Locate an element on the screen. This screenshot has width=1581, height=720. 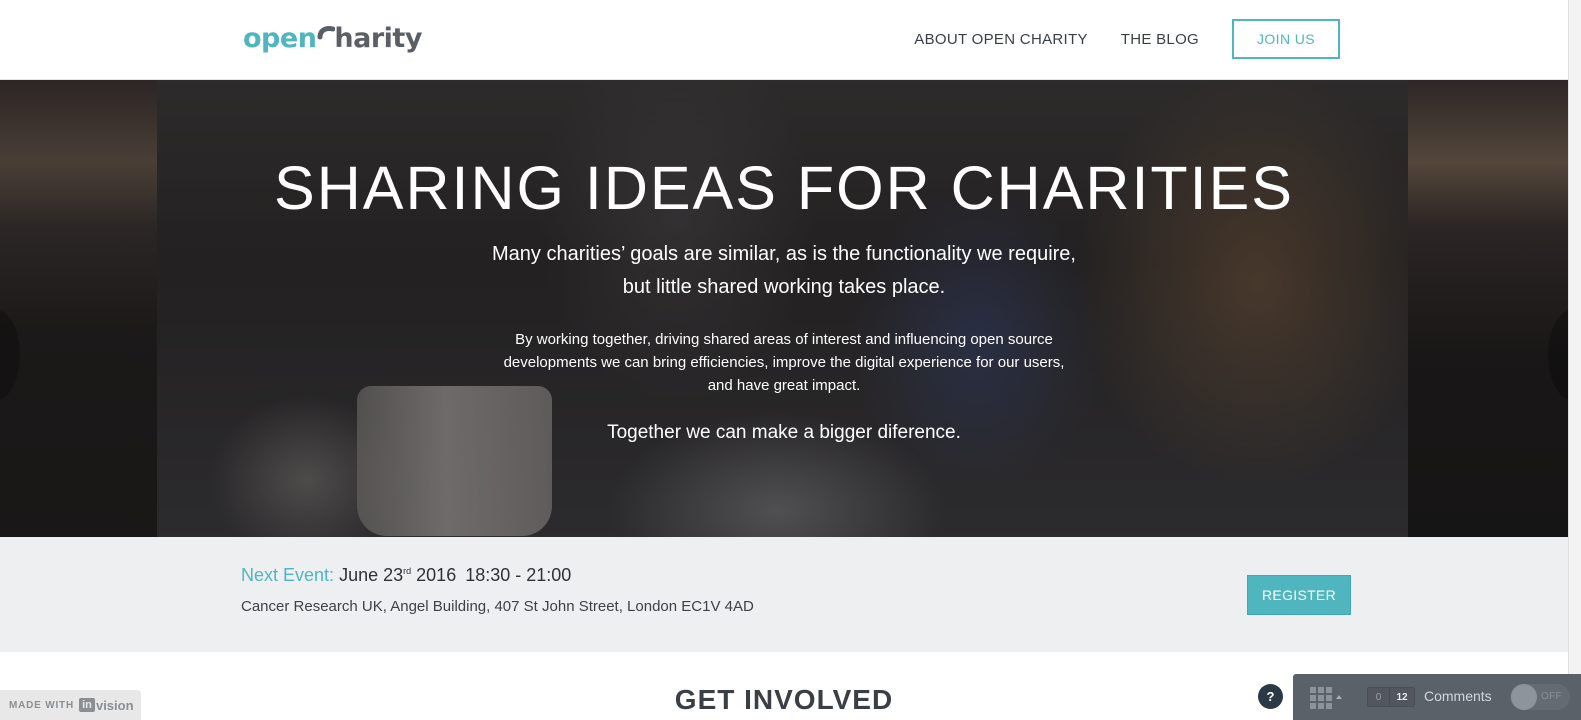
toggle-state-label: OFF is located at coordinates (1551, 696).